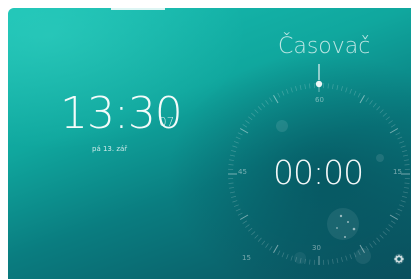 This screenshot has width=411, height=279. What do you see at coordinates (318, 173) in the screenshot?
I see `timer-display: 00:00` at bounding box center [318, 173].